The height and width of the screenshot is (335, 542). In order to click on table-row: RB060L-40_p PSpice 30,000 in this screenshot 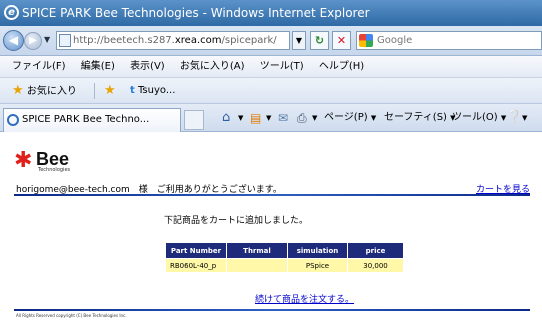, I will do `click(284, 265)`.